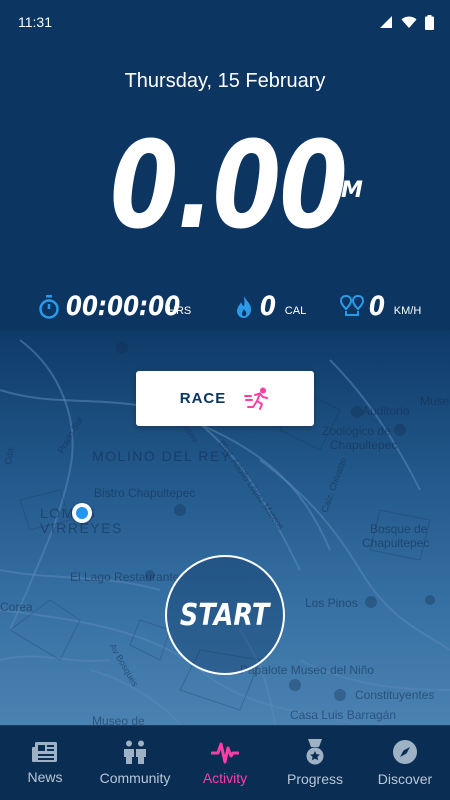  I want to click on map-label-zoologico: Zoológico de, so click(356, 431).